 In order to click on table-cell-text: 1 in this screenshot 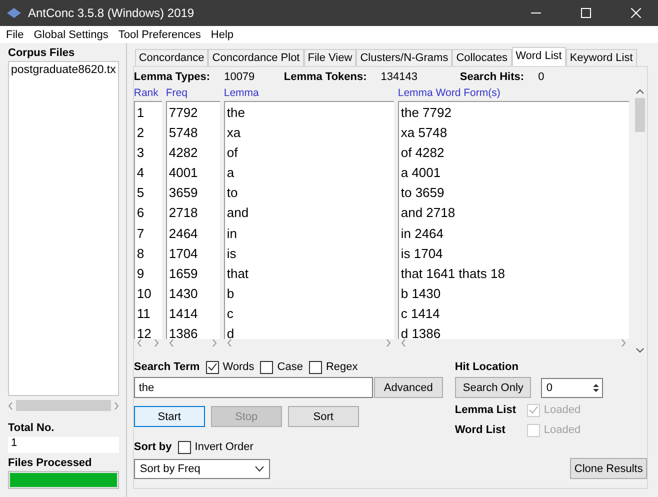, I will do `click(141, 113)`.